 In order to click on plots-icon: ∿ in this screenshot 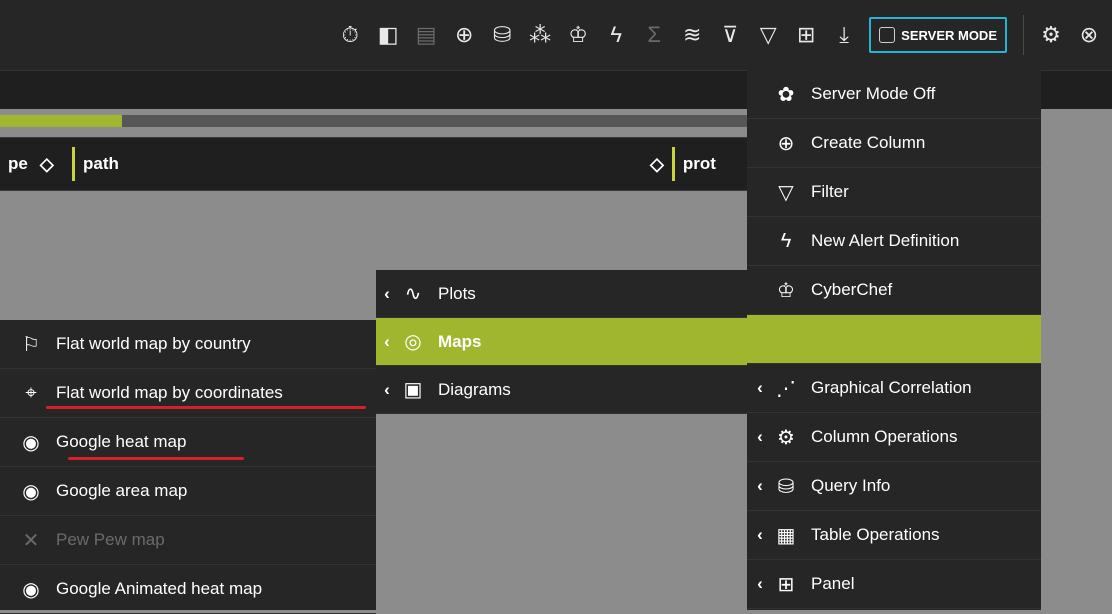, I will do `click(413, 294)`.